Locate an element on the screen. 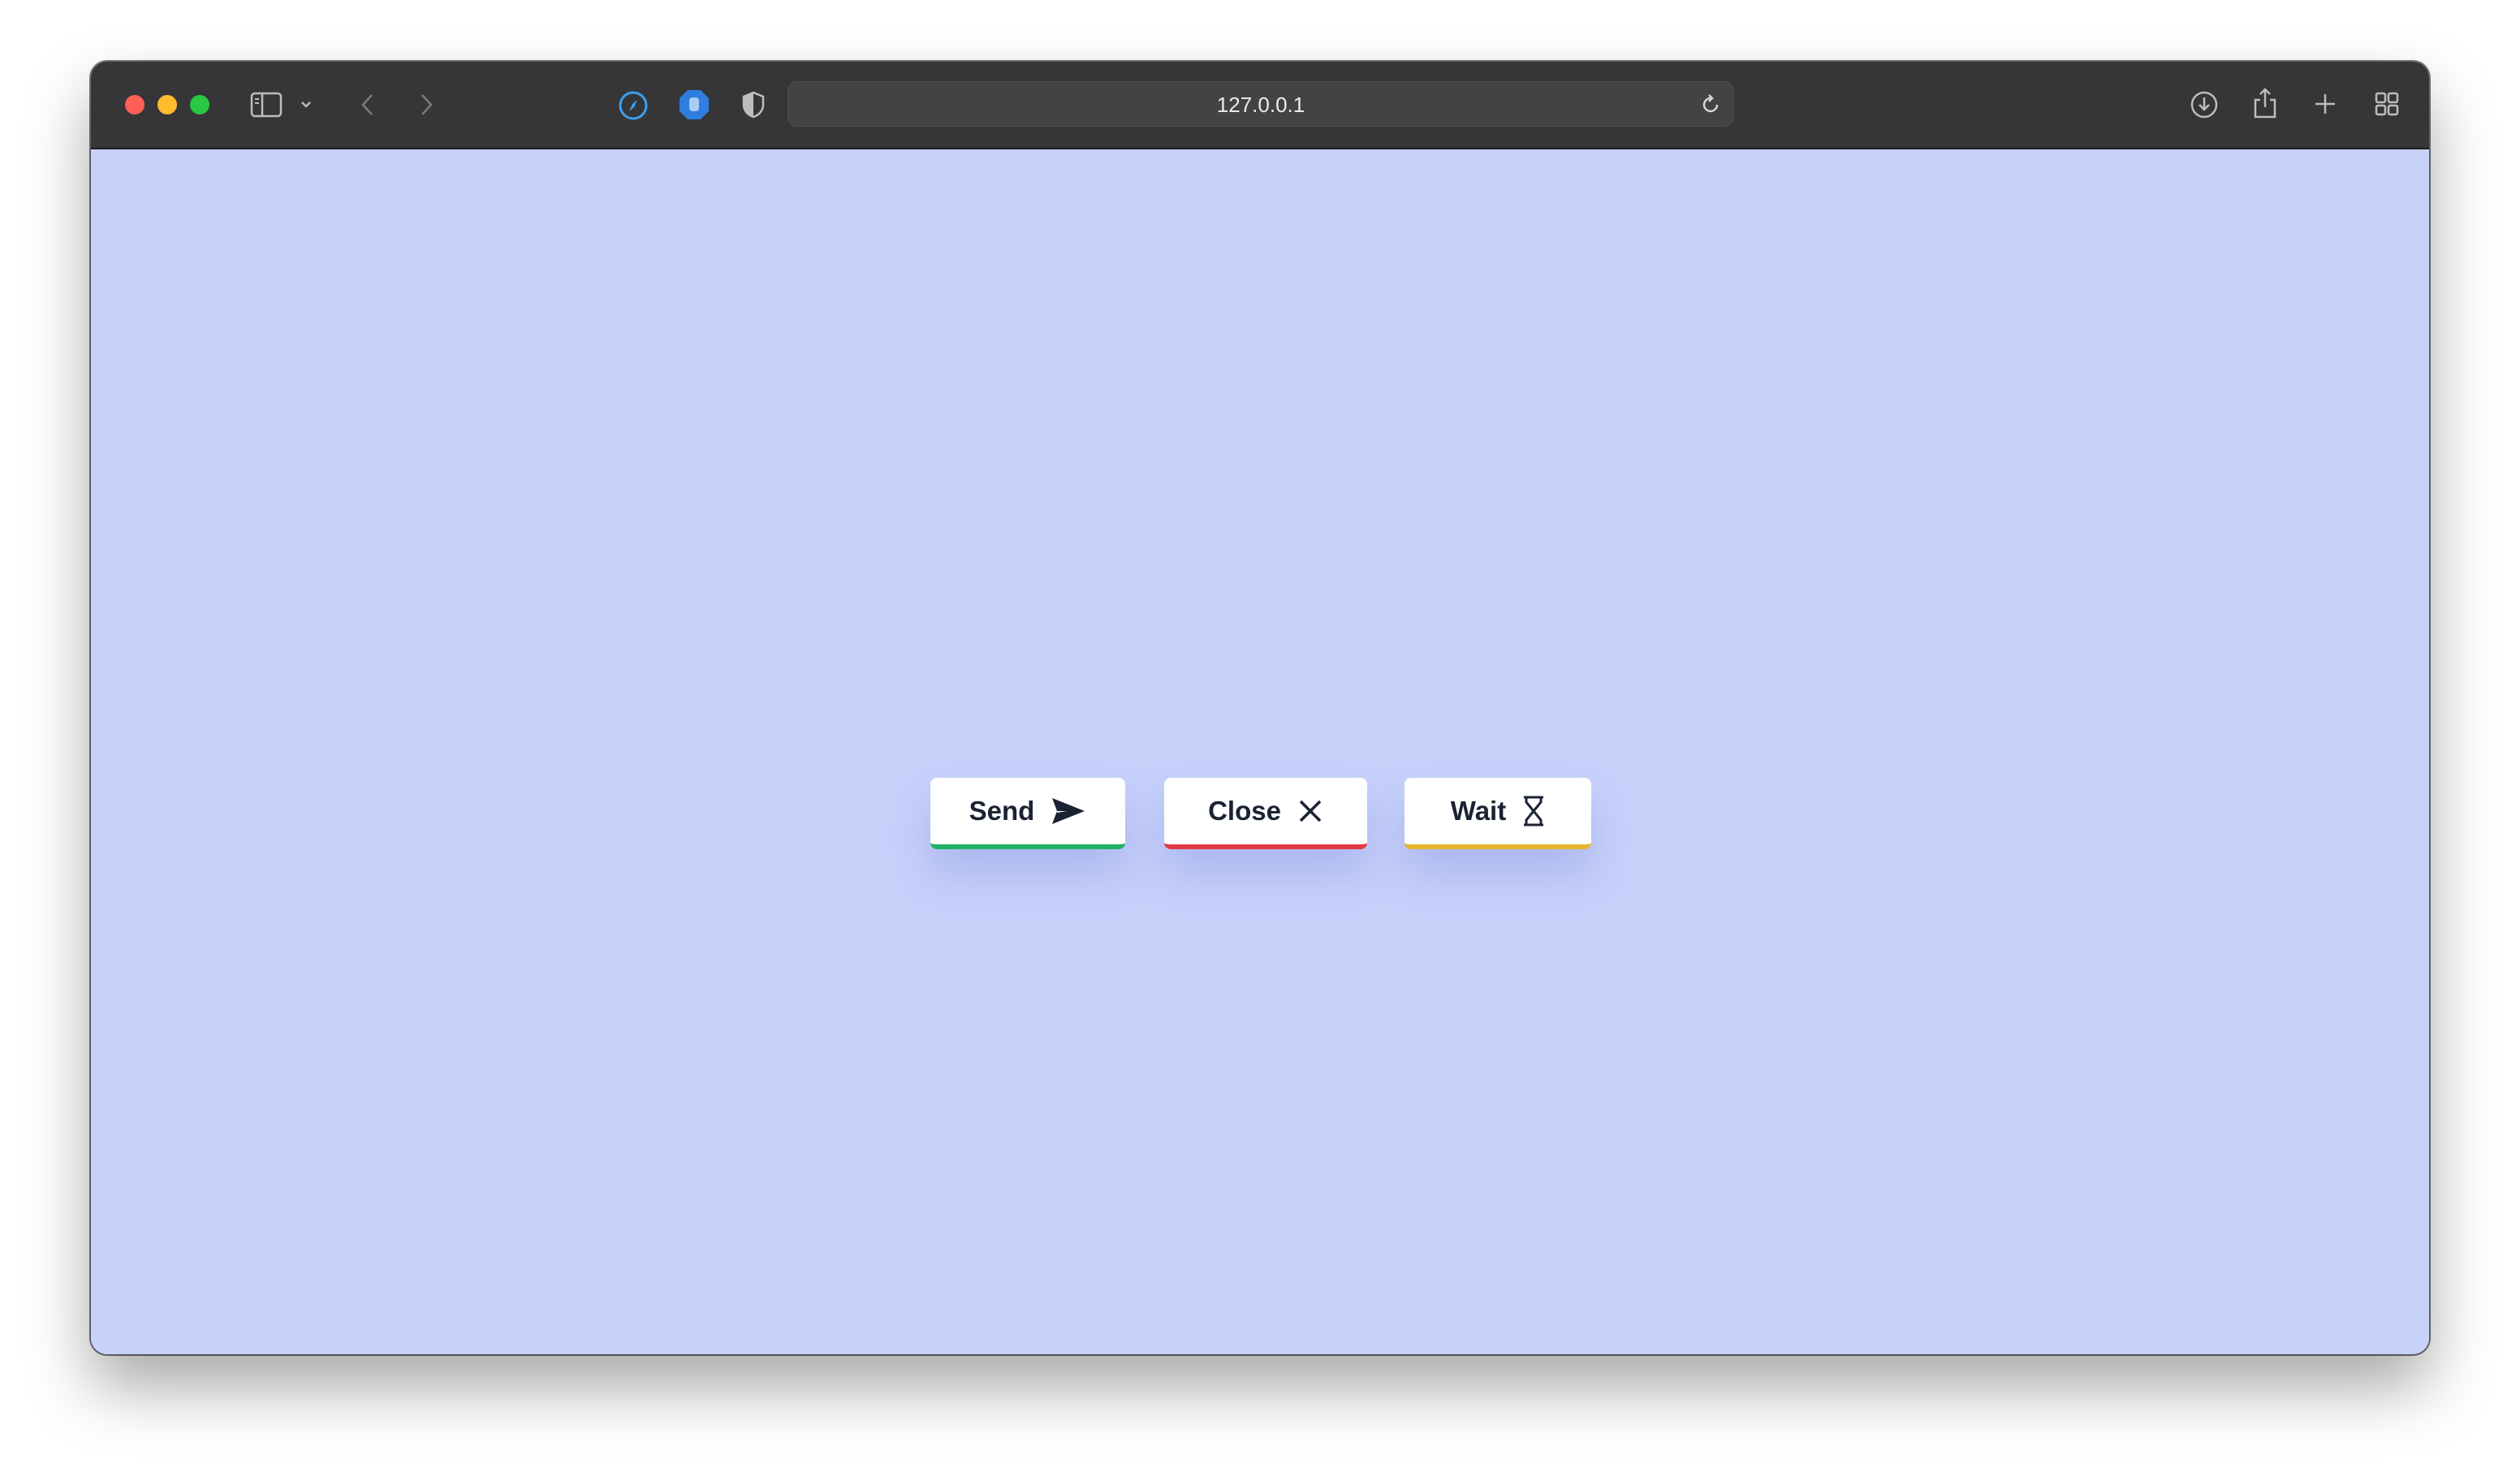 This screenshot has height=1476, width=2520. chevron-down-icon is located at coordinates (306, 105).